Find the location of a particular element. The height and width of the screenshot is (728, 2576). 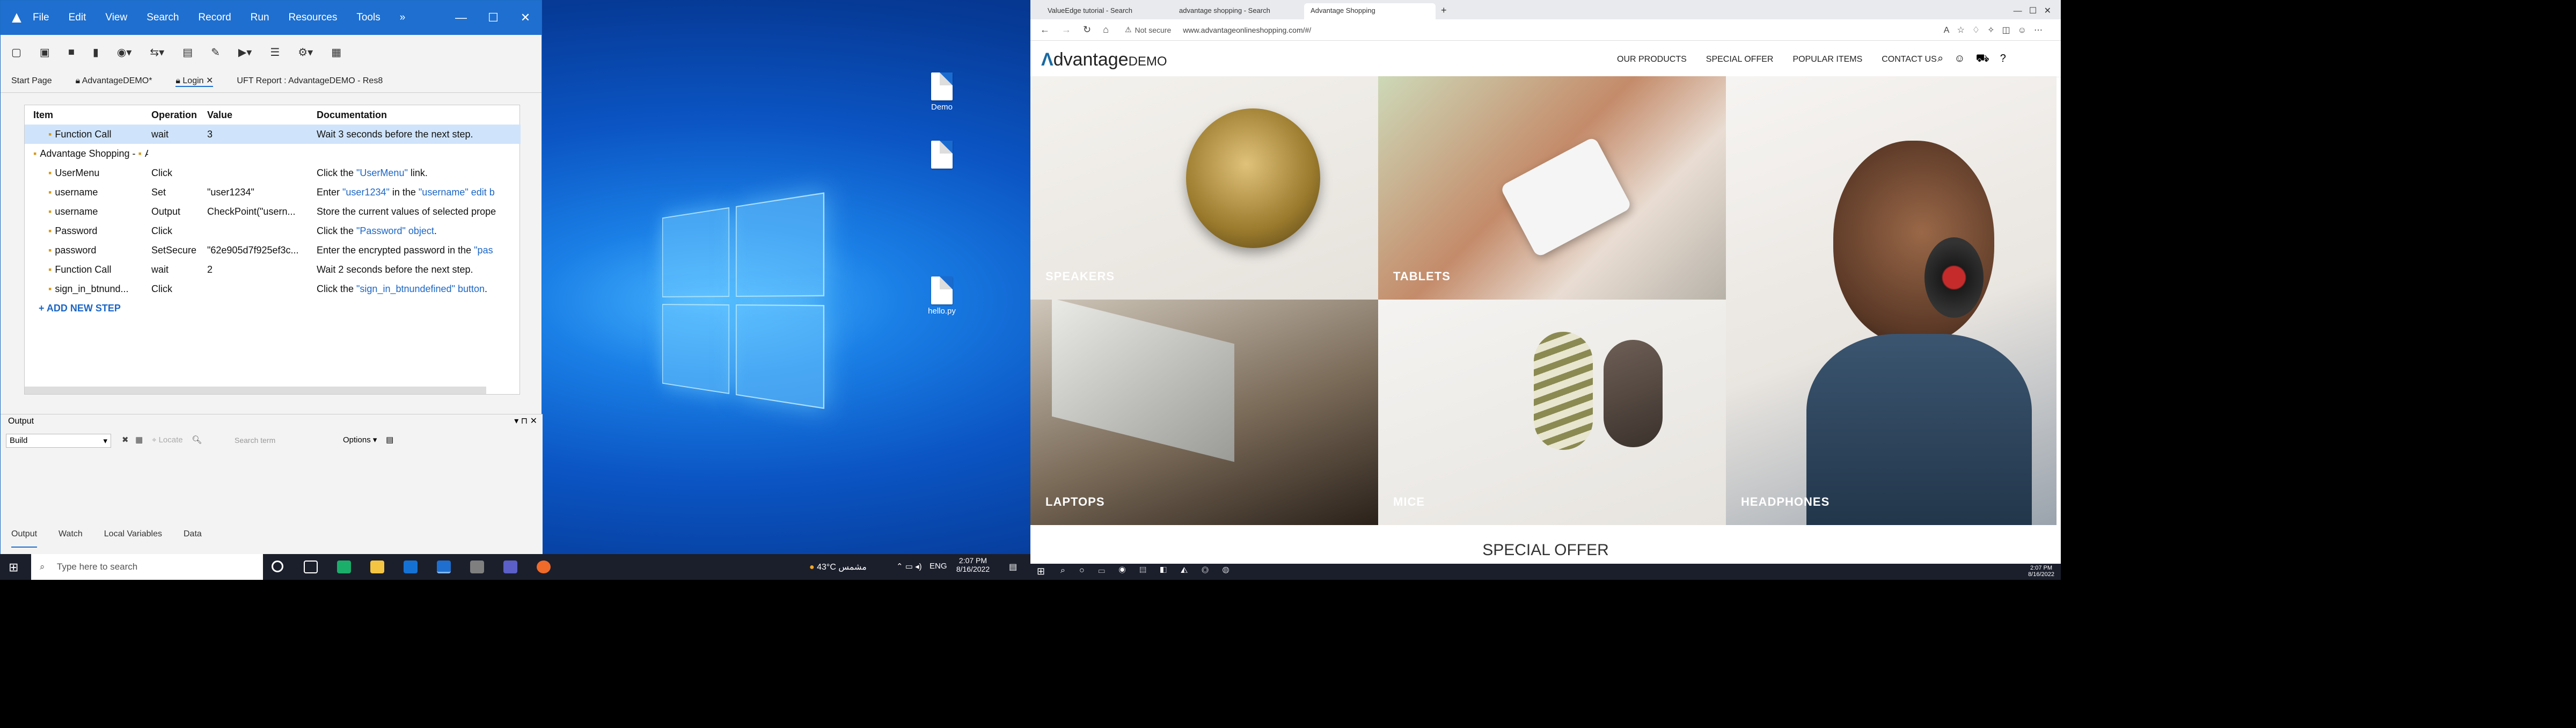

header-operation: Operation is located at coordinates (174, 115).